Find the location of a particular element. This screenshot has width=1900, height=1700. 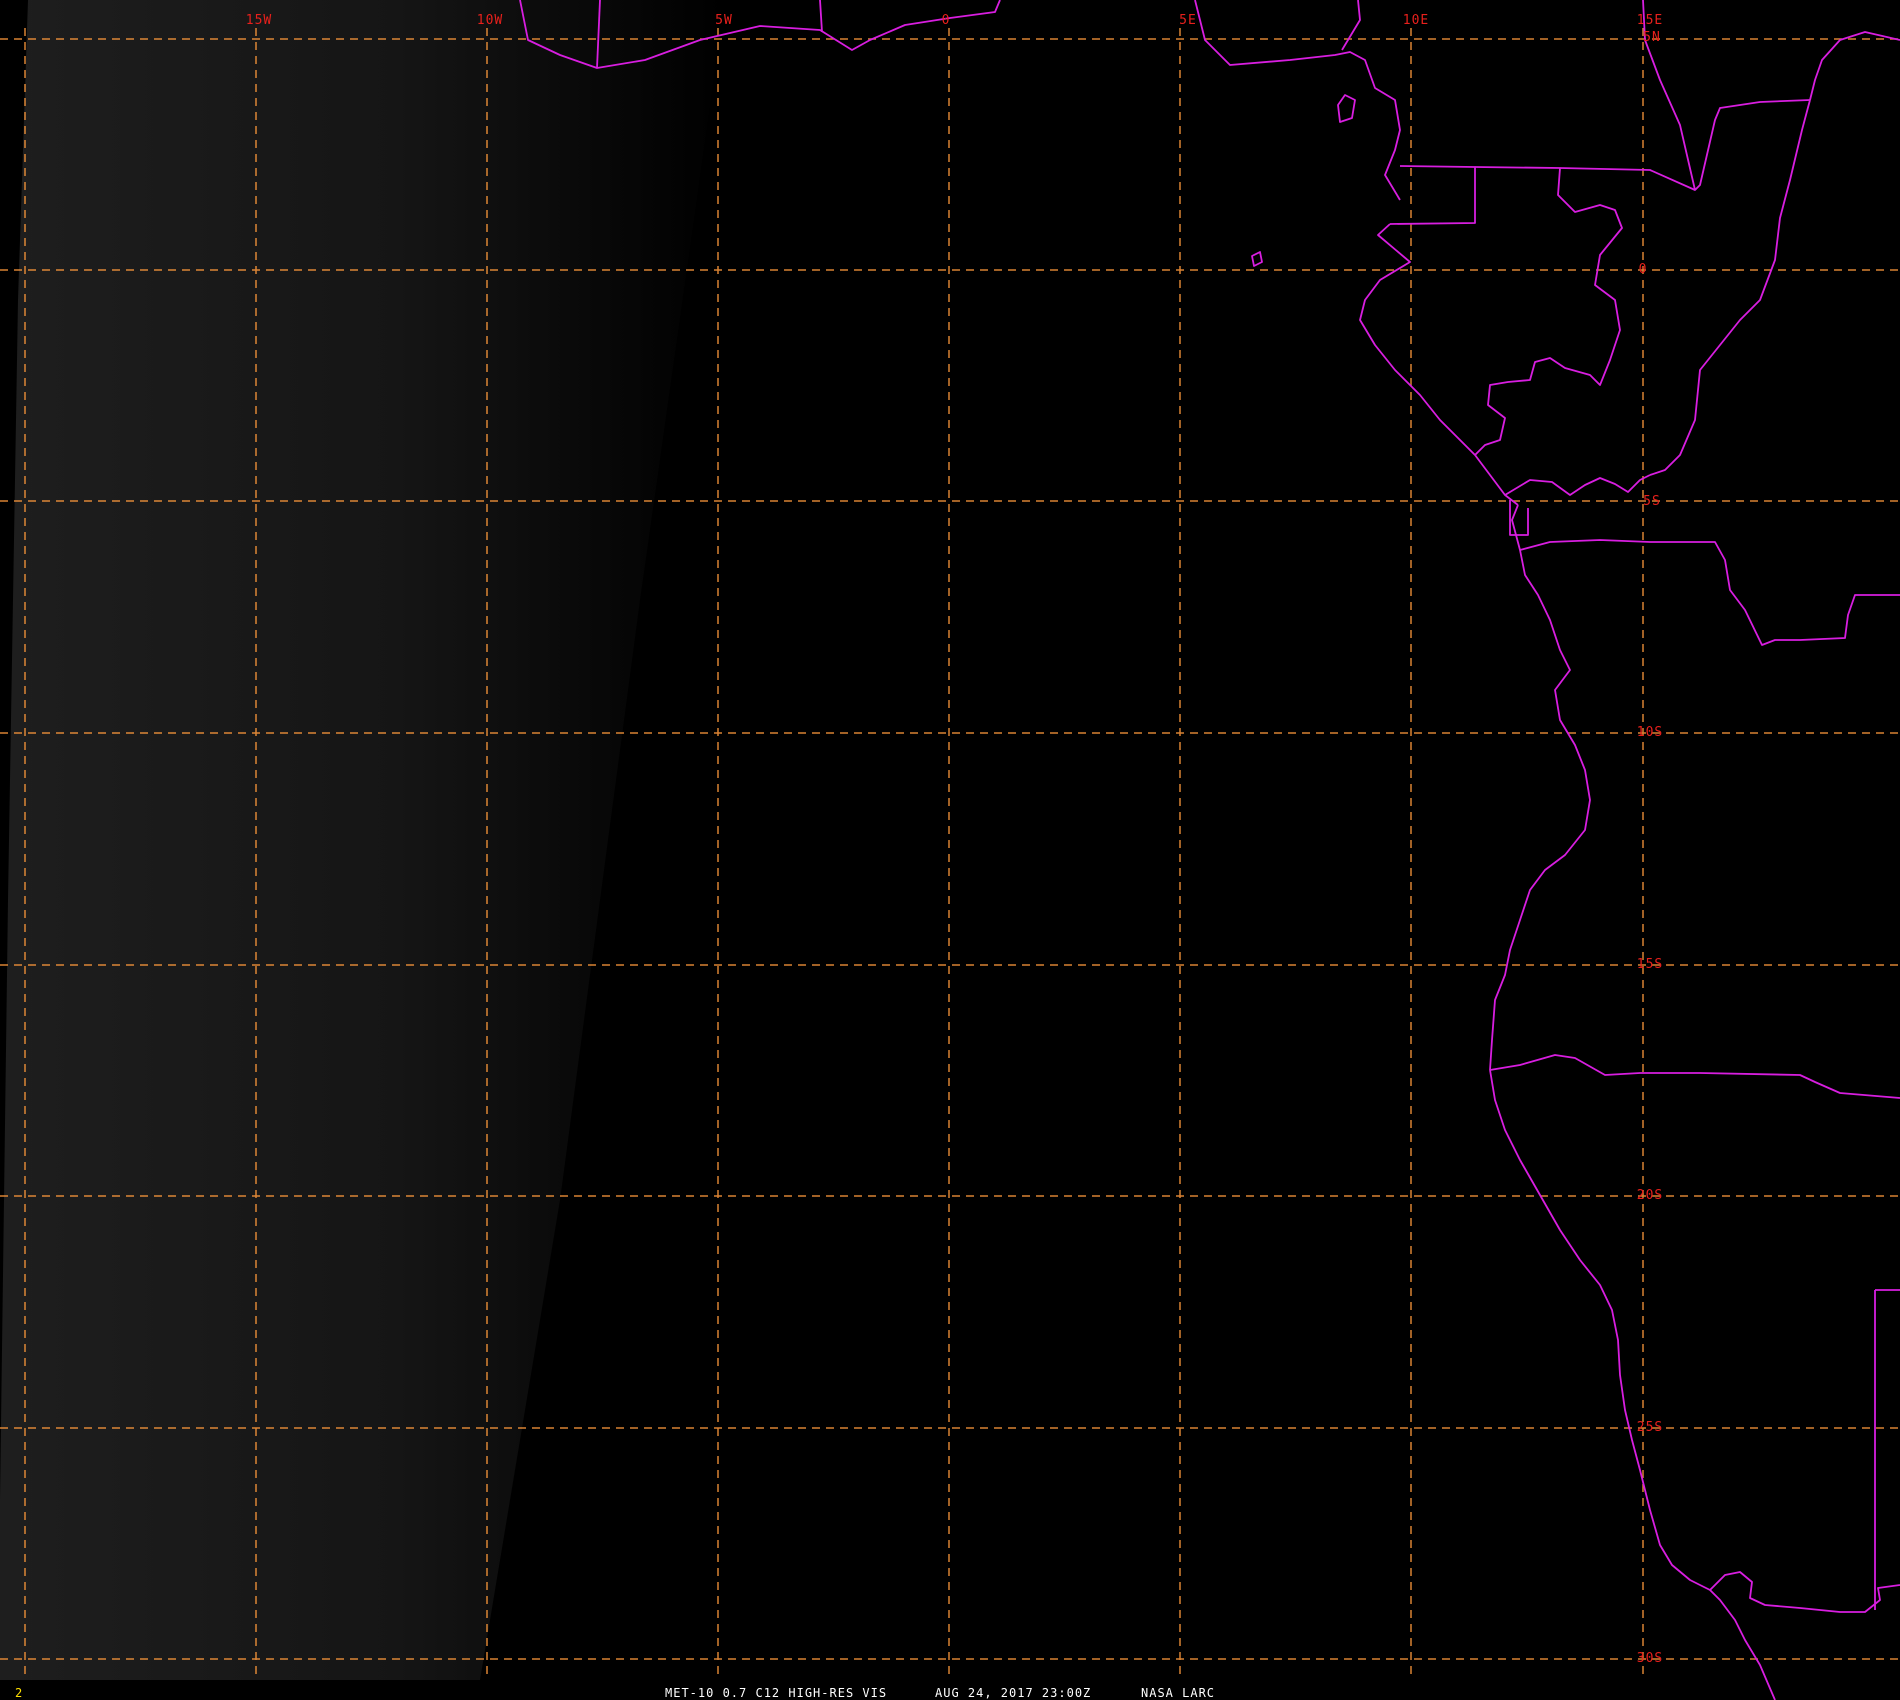

lon-label-5w: 5W is located at coordinates (724, 20).